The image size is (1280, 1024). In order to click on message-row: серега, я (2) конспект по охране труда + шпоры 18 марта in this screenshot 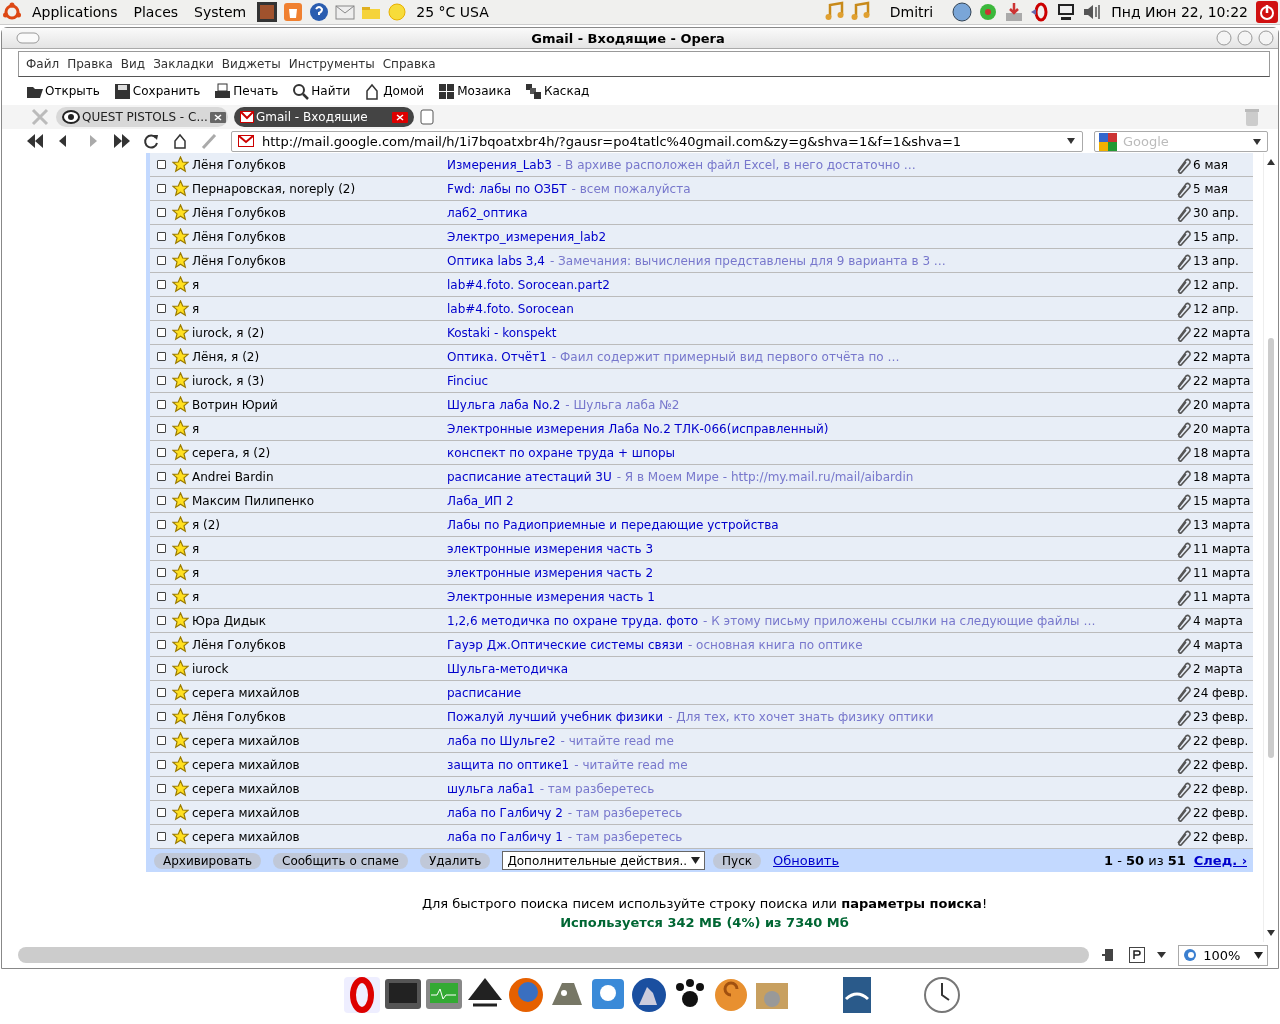, I will do `click(701, 453)`.